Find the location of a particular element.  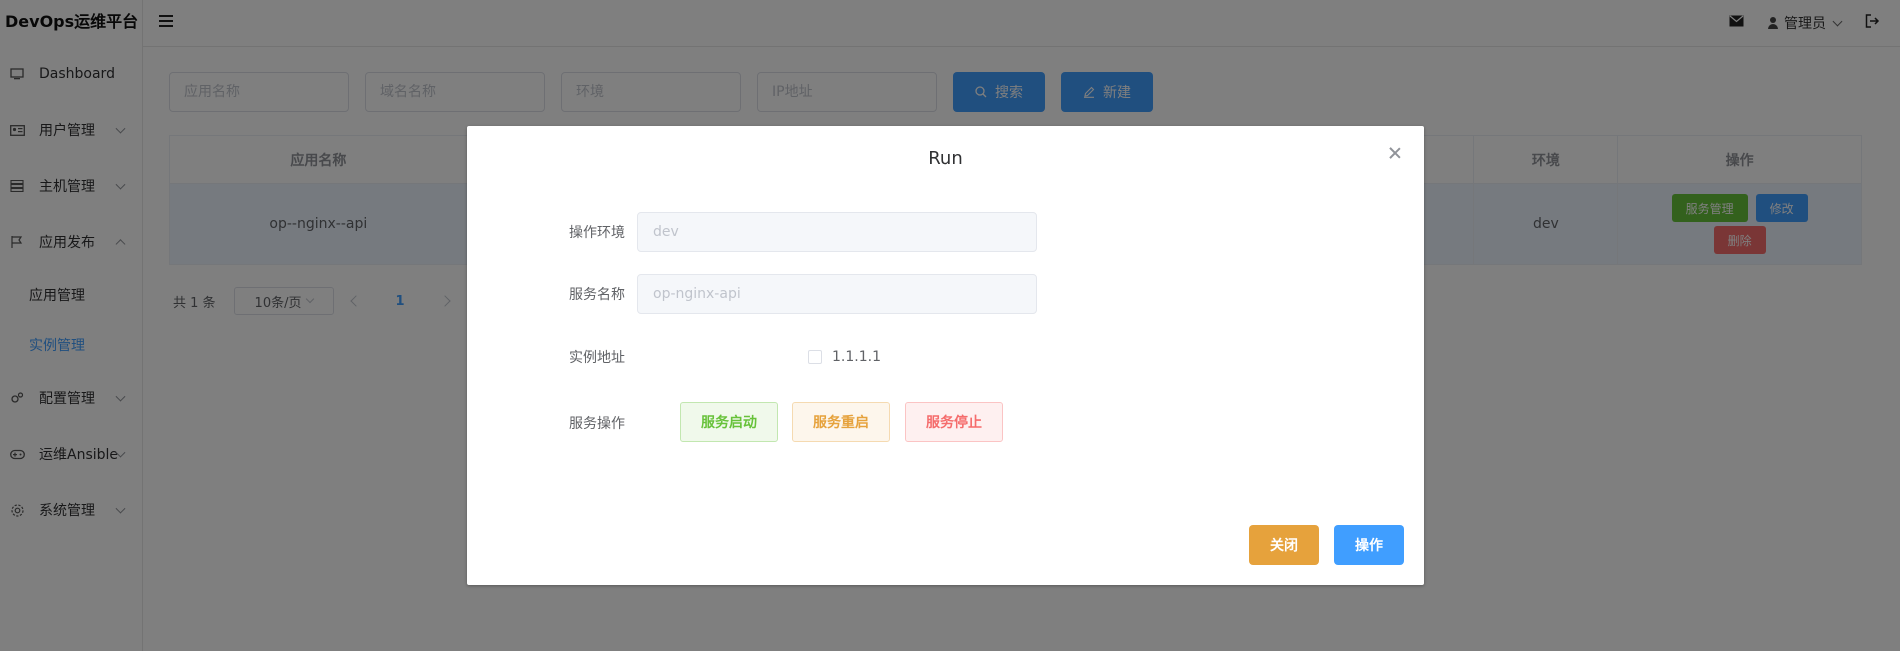

close-icon is located at coordinates (1395, 153).